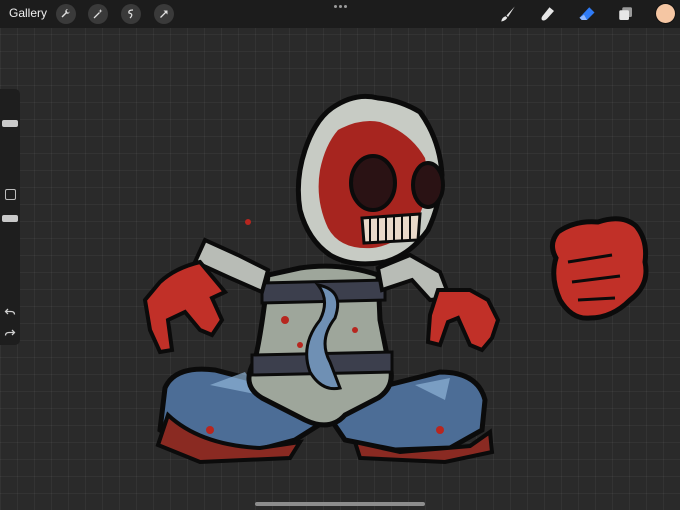 This screenshot has height=510, width=680. What do you see at coordinates (340, 504) in the screenshot?
I see `home-indicator` at bounding box center [340, 504].